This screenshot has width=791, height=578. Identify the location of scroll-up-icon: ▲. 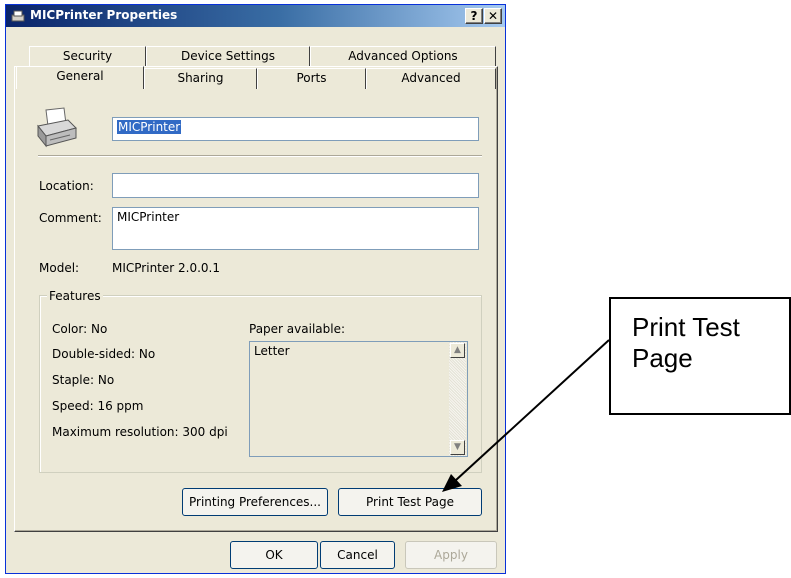
(457, 350).